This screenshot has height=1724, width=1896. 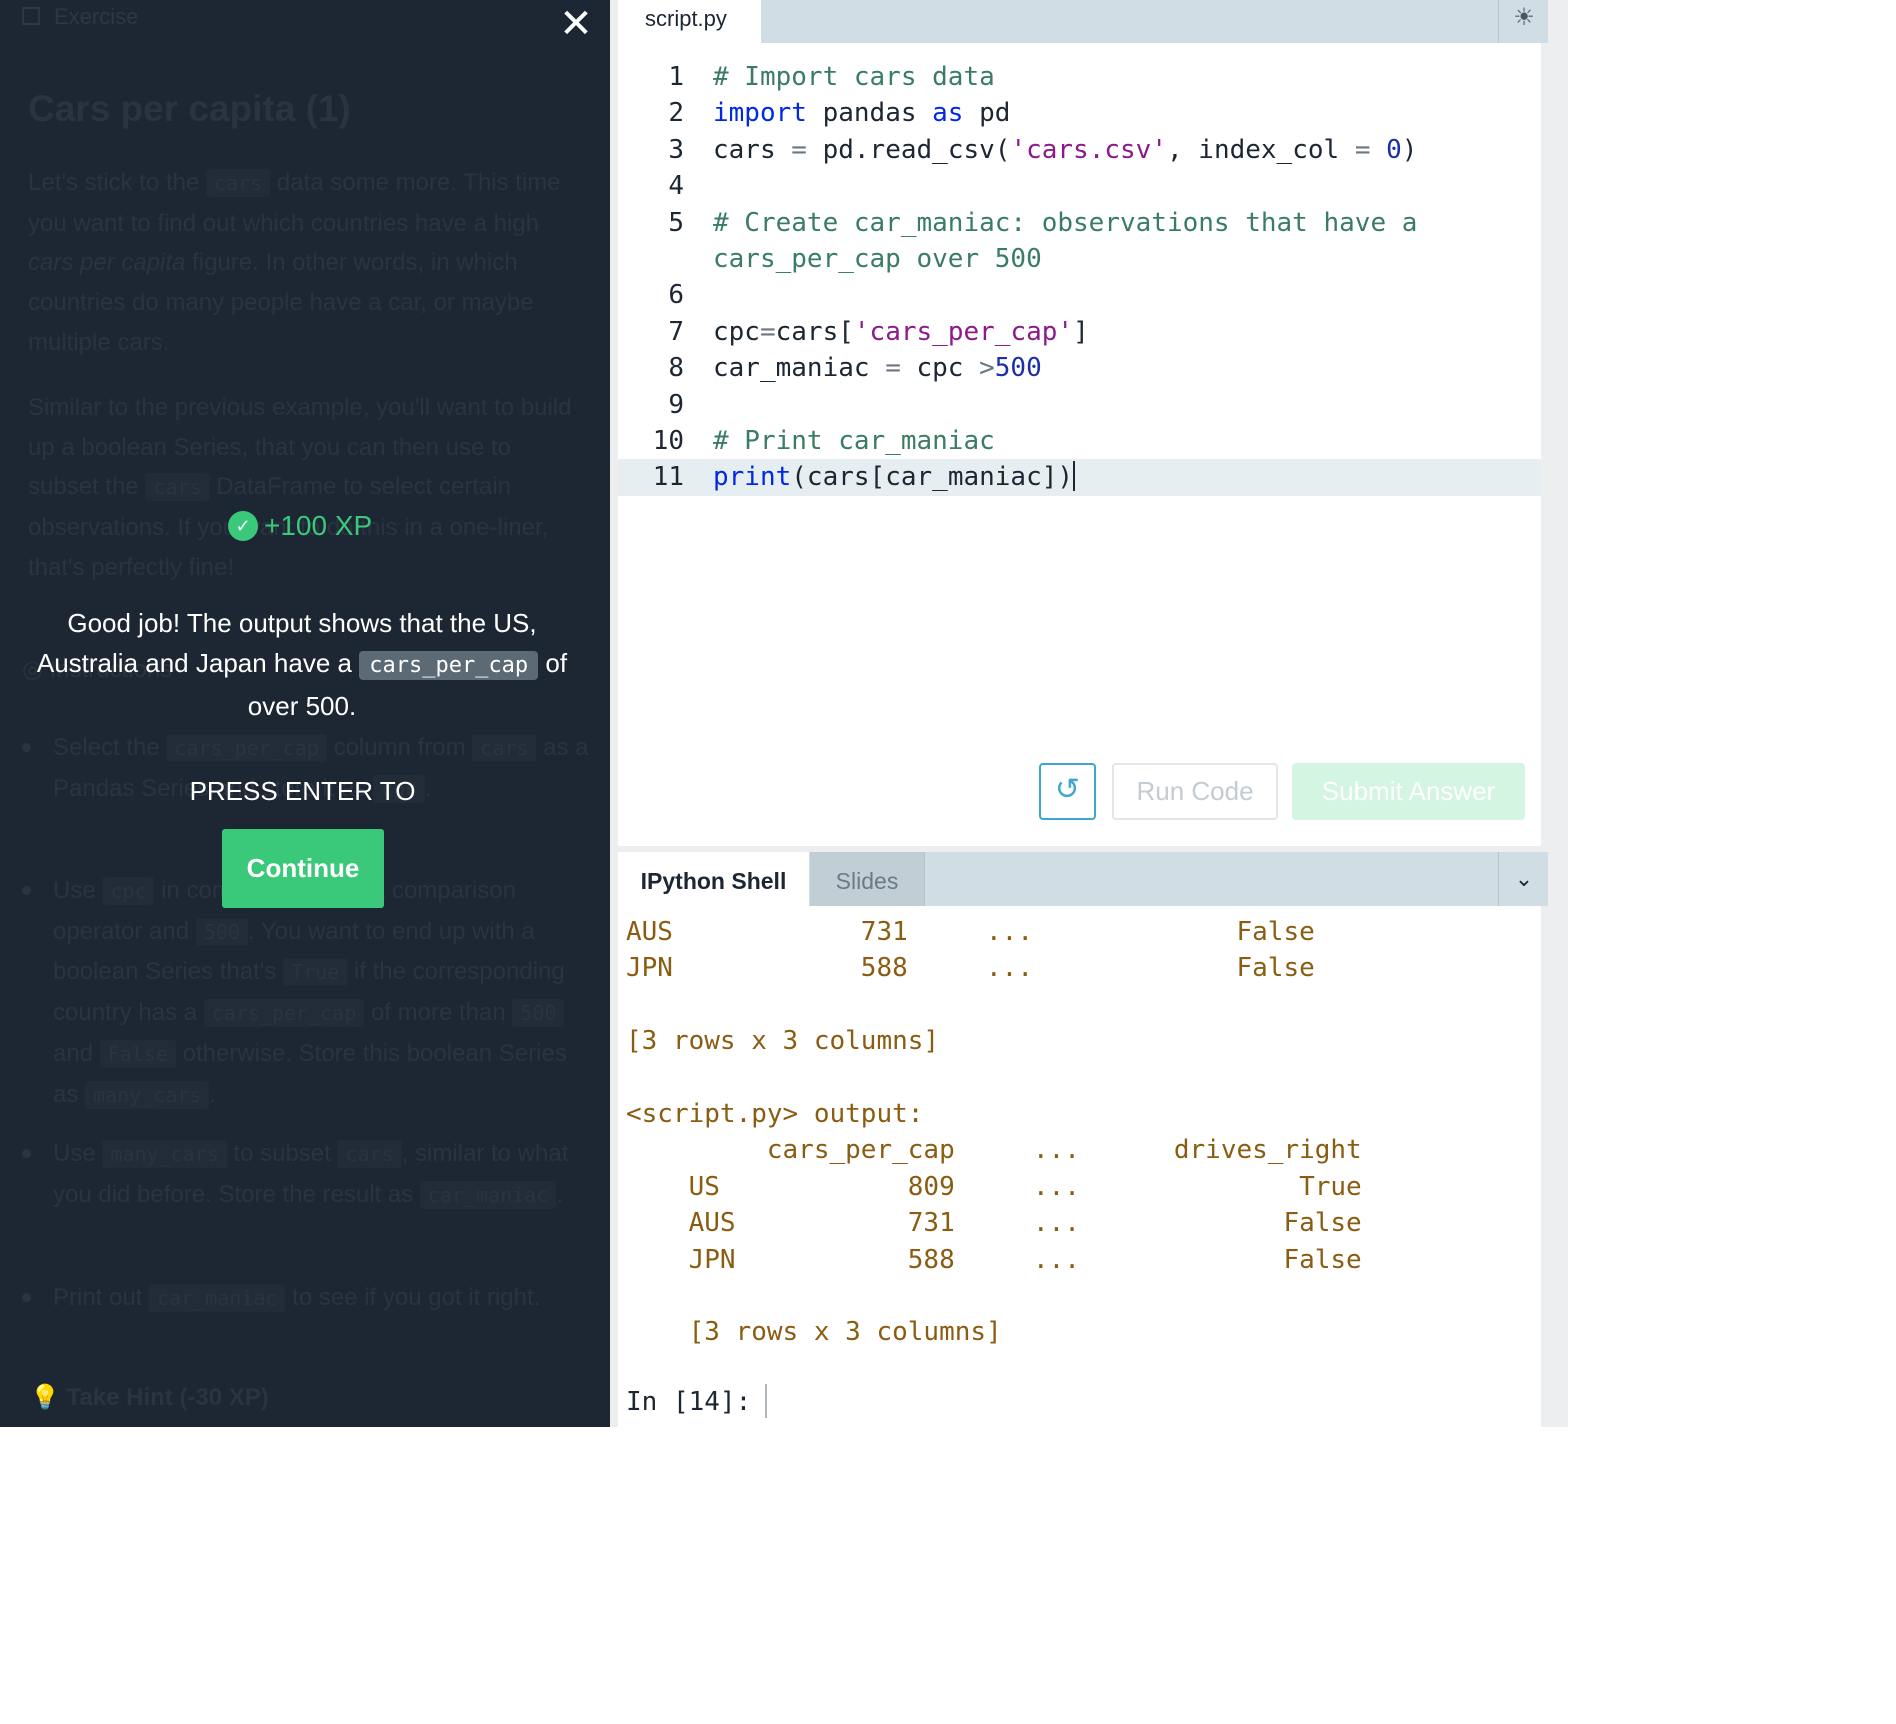 I want to click on code-line: 9, so click(x=1079, y=405).